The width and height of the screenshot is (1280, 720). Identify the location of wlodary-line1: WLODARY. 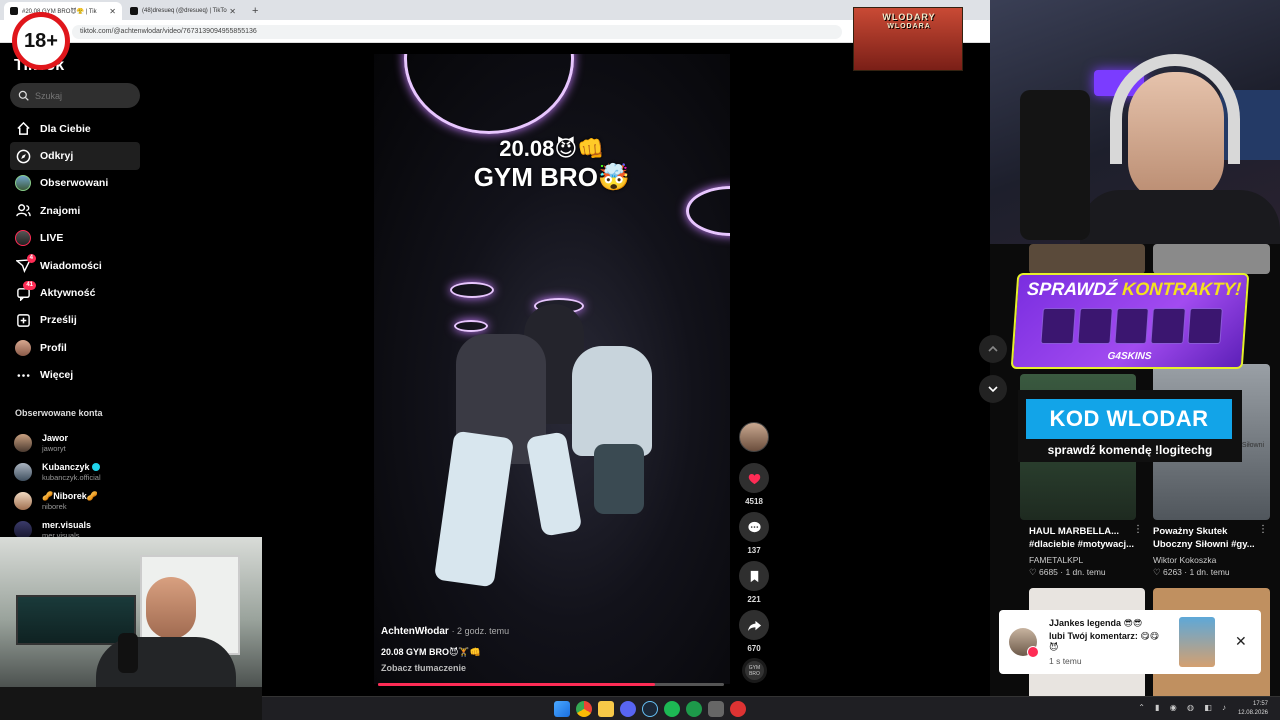
(909, 17).